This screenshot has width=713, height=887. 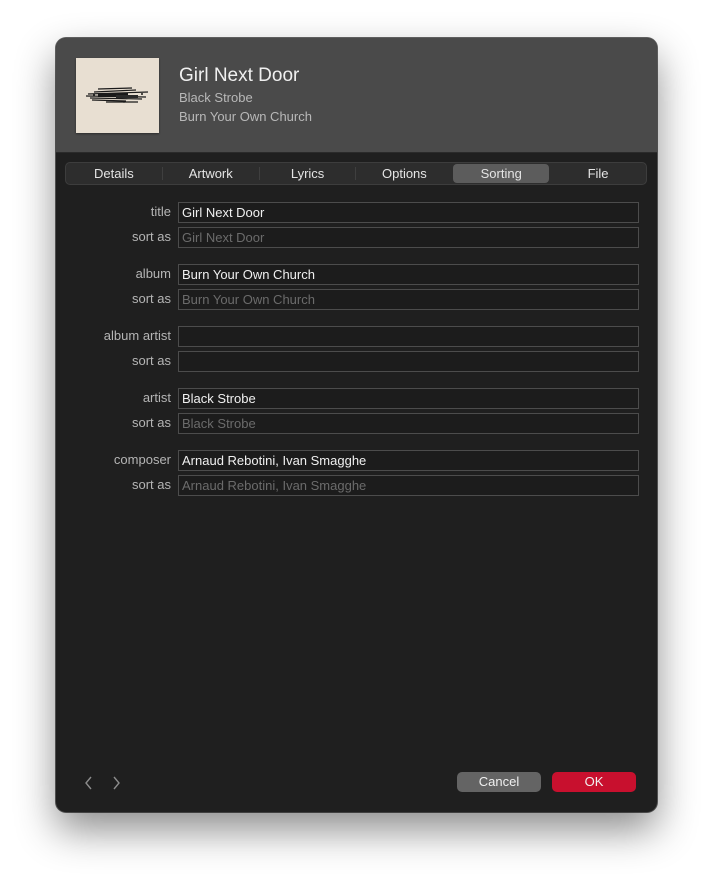 What do you see at coordinates (151, 484) in the screenshot?
I see `composer-sort-label: sort as` at bounding box center [151, 484].